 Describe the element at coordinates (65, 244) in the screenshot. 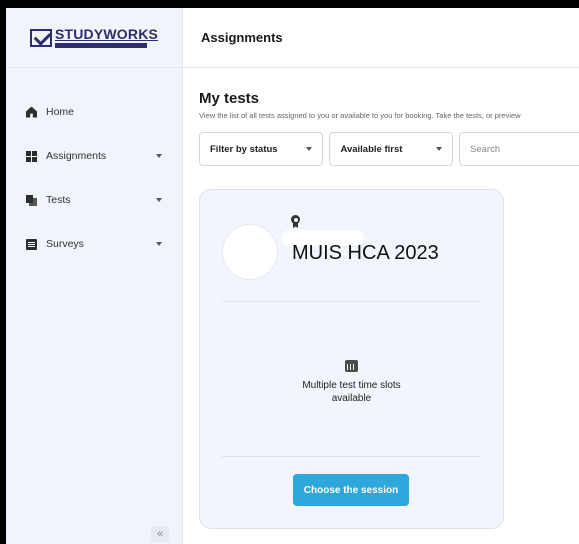

I see `sidebar-item-label: Surveys` at that location.